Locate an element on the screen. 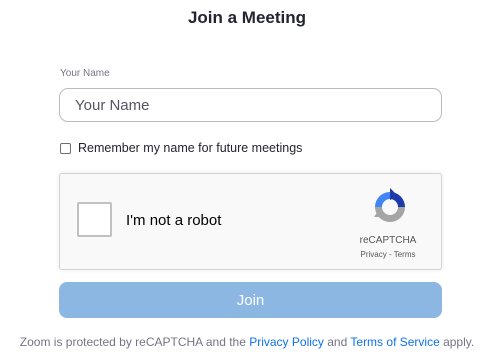 The height and width of the screenshot is (356, 494). recaptcha-terms-link: Terms is located at coordinates (405, 254).